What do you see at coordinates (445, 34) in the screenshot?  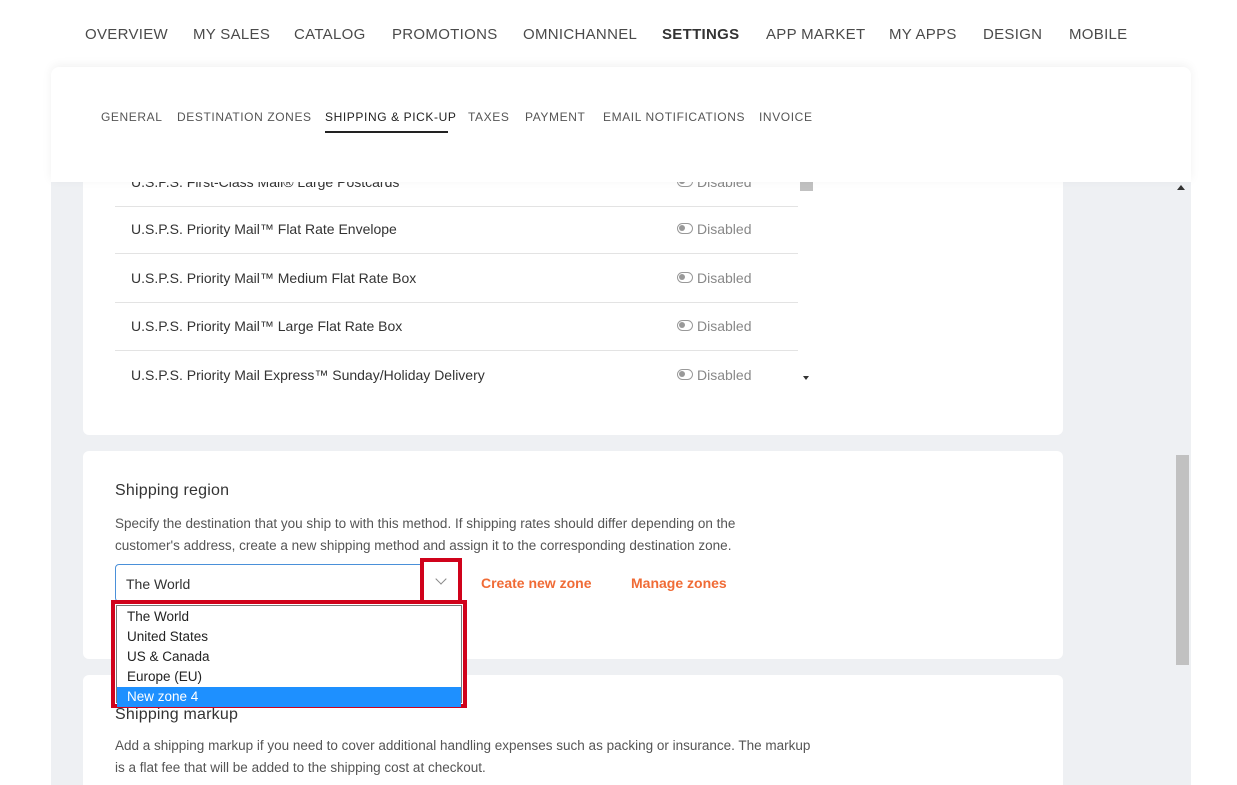 I see `nav-promotions: PROMOTIONS` at bounding box center [445, 34].